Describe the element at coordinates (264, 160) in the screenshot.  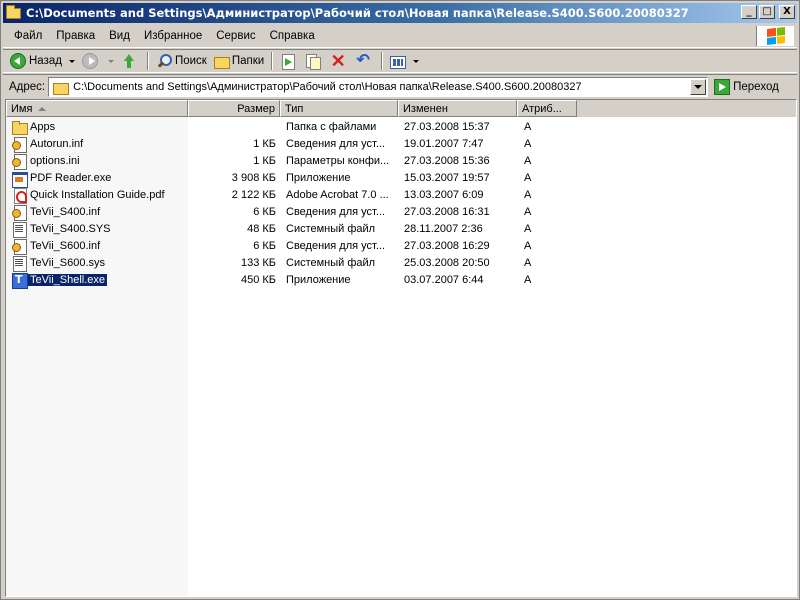
I see `file-size: 1 КБ` at that location.